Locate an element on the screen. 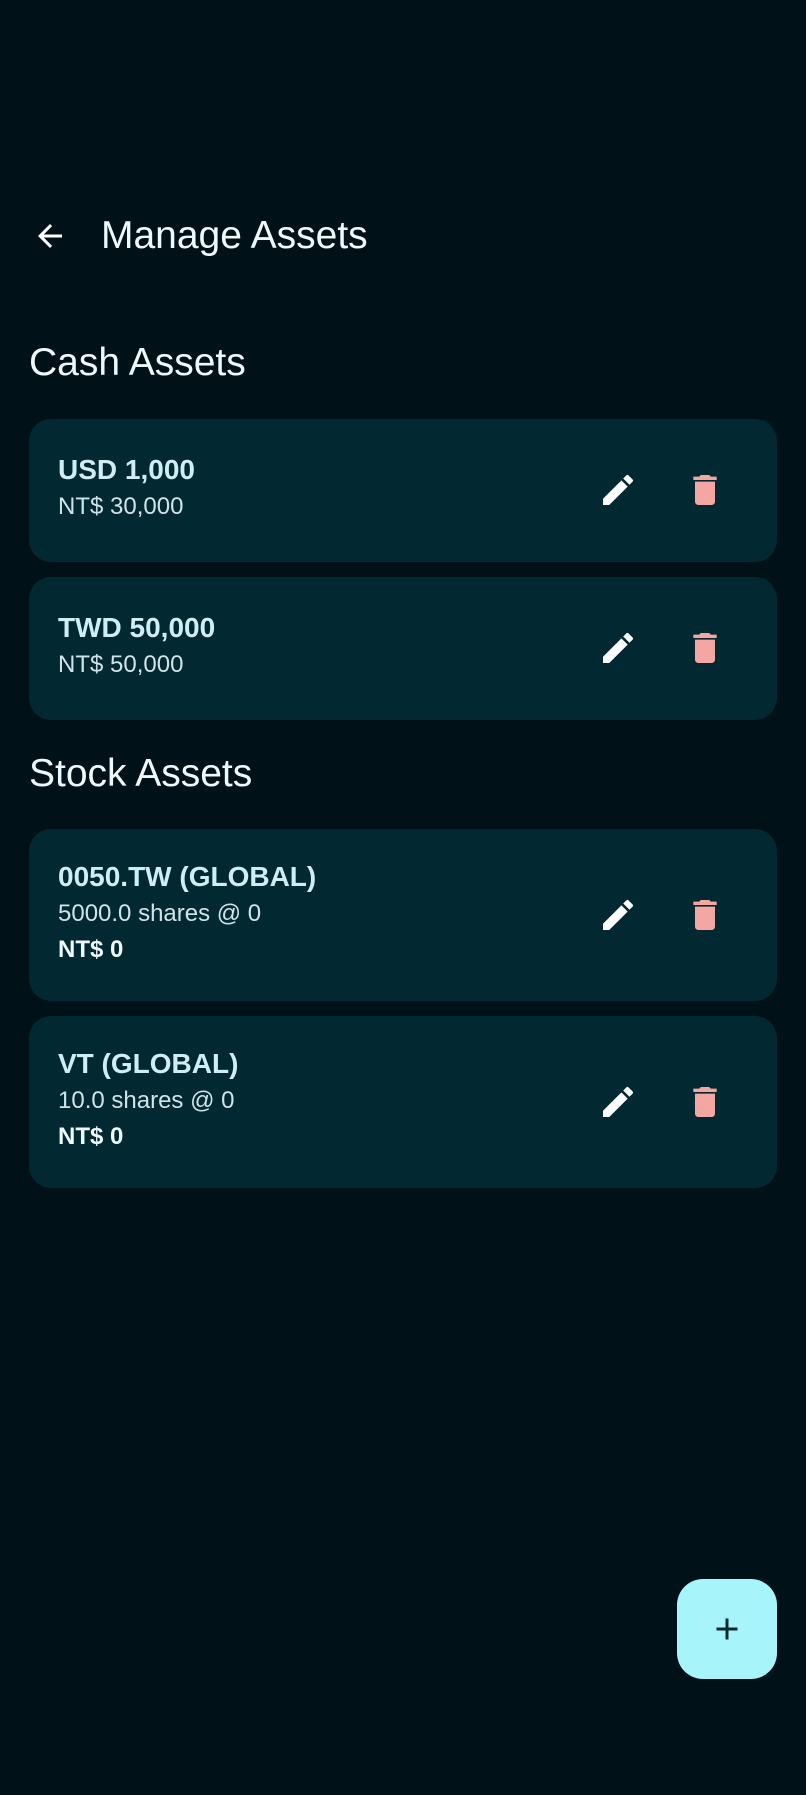  stock-assets-heading: Stock Assets is located at coordinates (141, 773).